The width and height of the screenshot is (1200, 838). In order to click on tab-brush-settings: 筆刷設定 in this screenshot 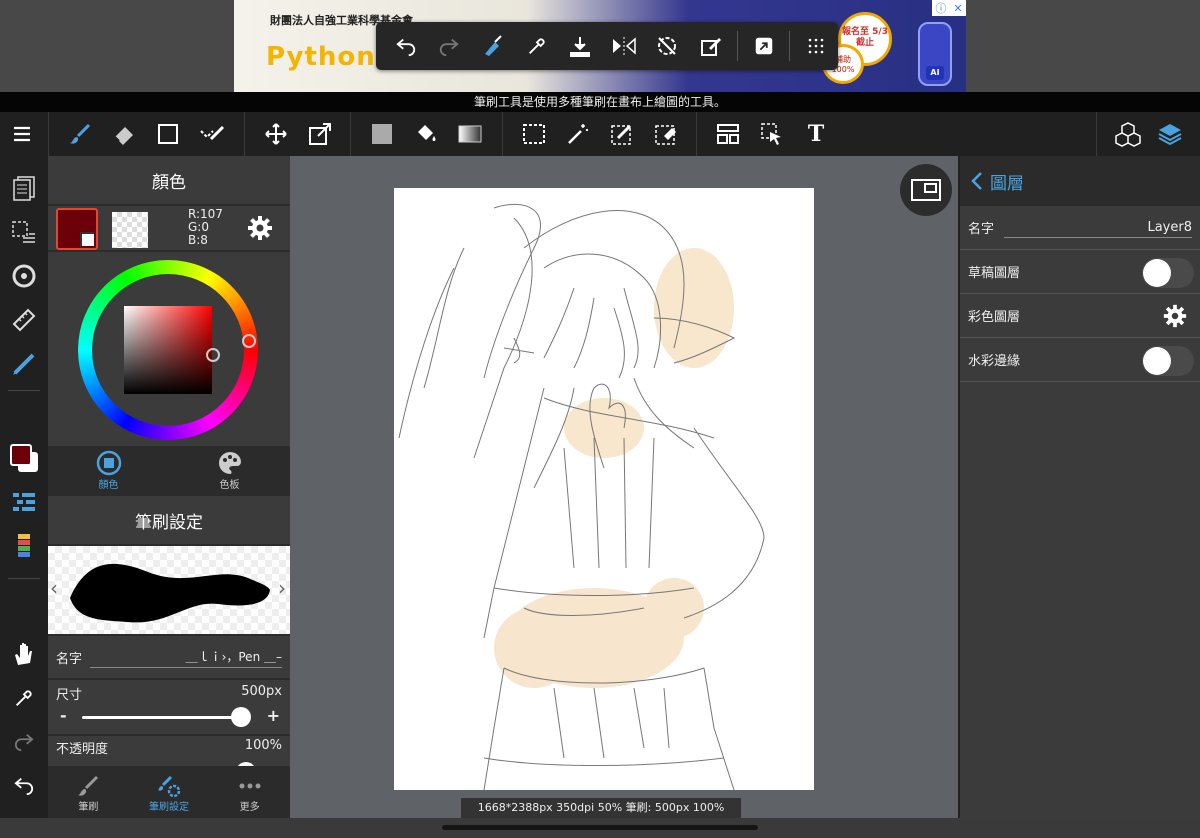, I will do `click(169, 793)`.